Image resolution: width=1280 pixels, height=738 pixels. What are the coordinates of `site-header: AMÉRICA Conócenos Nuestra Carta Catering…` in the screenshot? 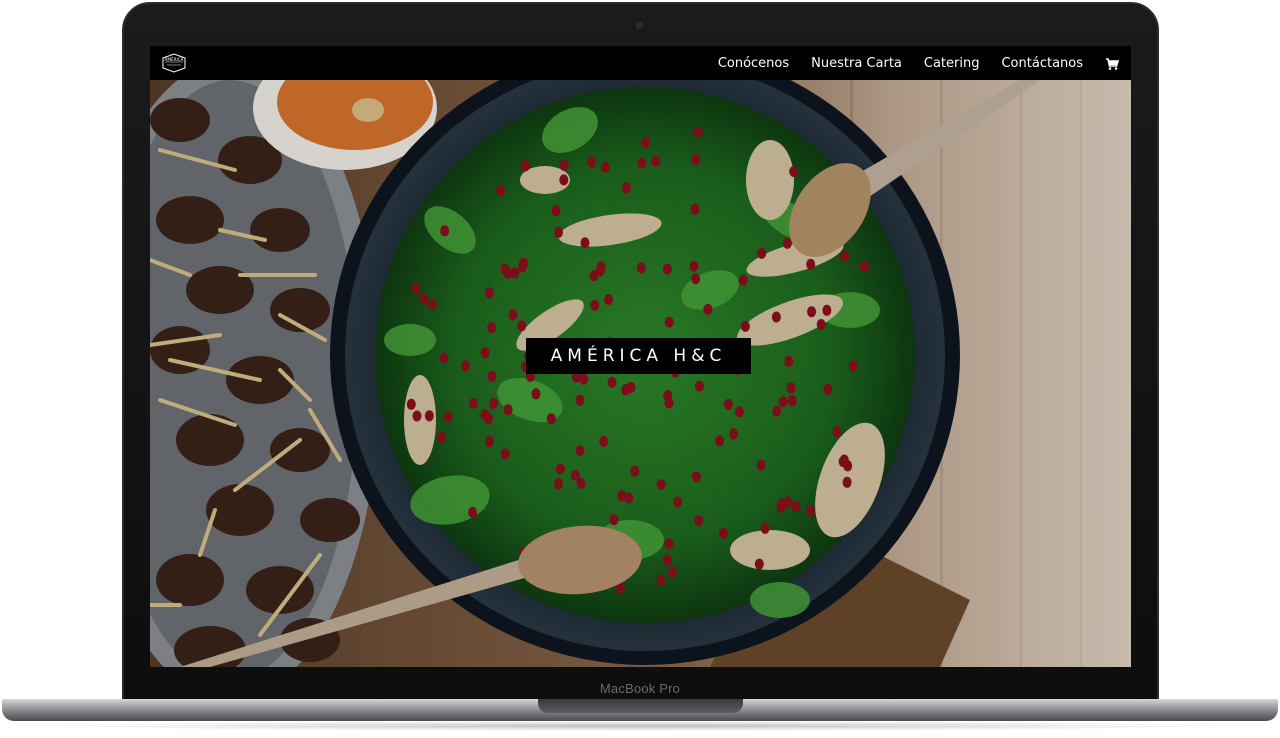 It's located at (640, 63).